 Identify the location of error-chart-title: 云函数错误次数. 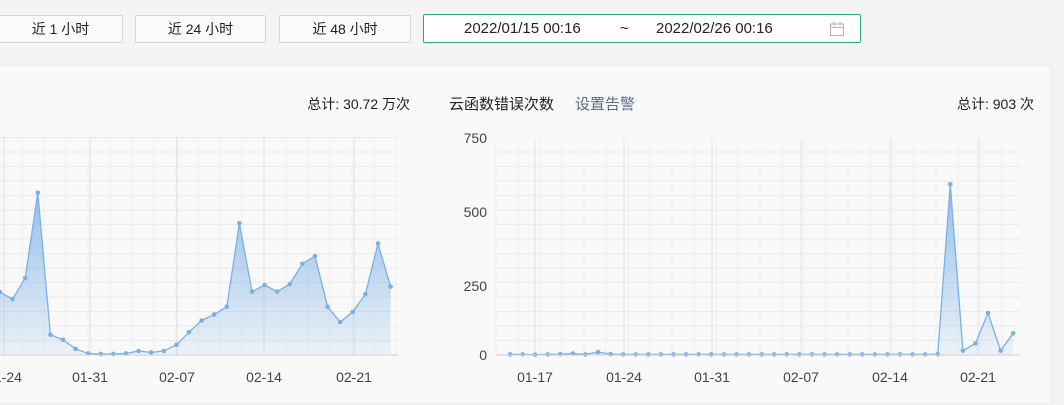
(502, 104).